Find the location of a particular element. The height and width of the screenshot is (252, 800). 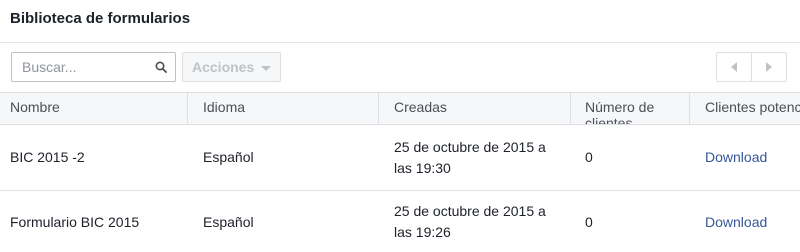

chevron-down-icon is located at coordinates (266, 68).